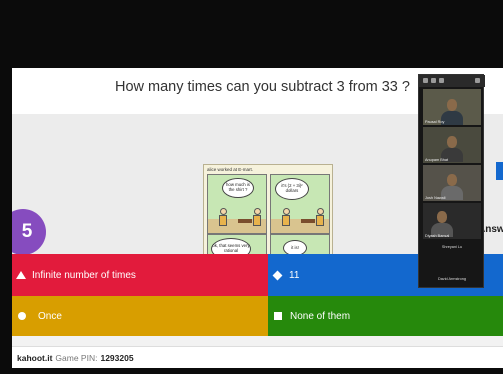 The height and width of the screenshot is (374, 503). Describe the element at coordinates (230, 169) in the screenshot. I see `comic-caption: alice worked at E-mart.` at that location.